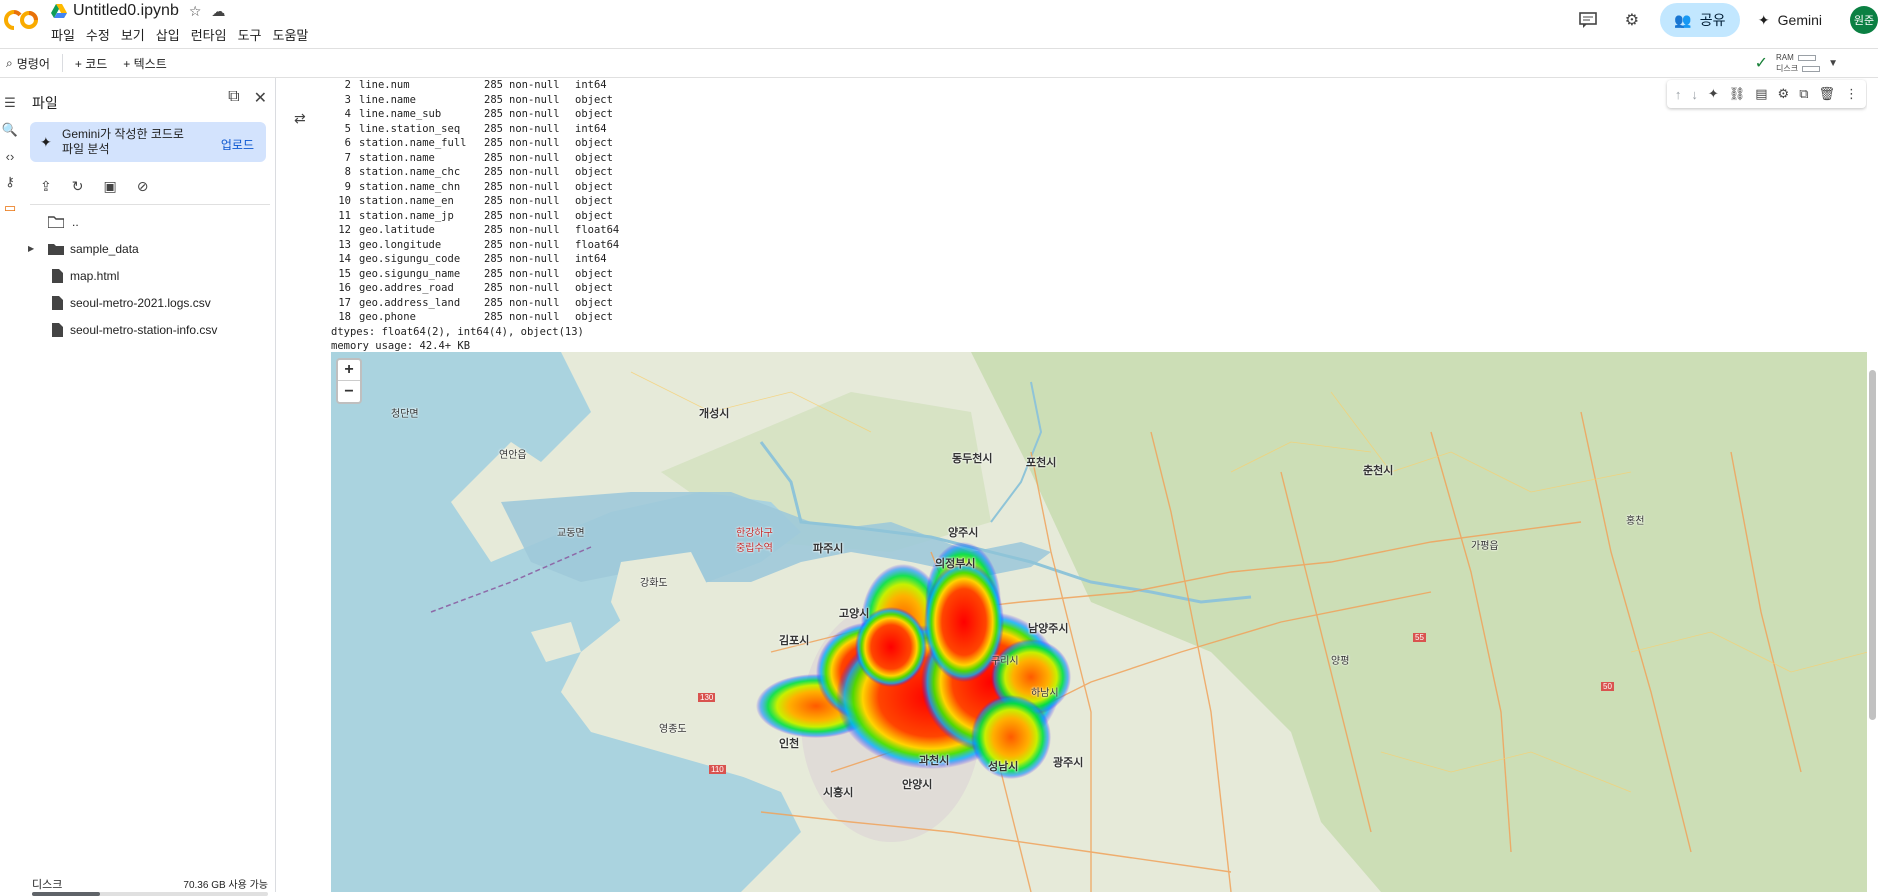 The width and height of the screenshot is (1878, 896). Describe the element at coordinates (300, 118) in the screenshot. I see `output-options-icon: ⇄` at that location.